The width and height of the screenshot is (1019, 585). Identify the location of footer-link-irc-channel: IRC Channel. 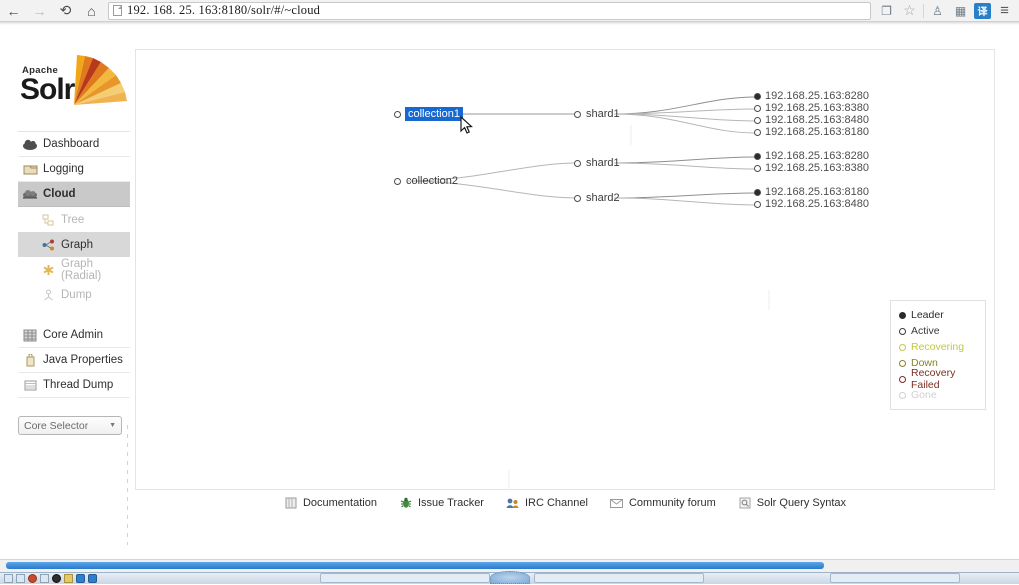
(547, 503).